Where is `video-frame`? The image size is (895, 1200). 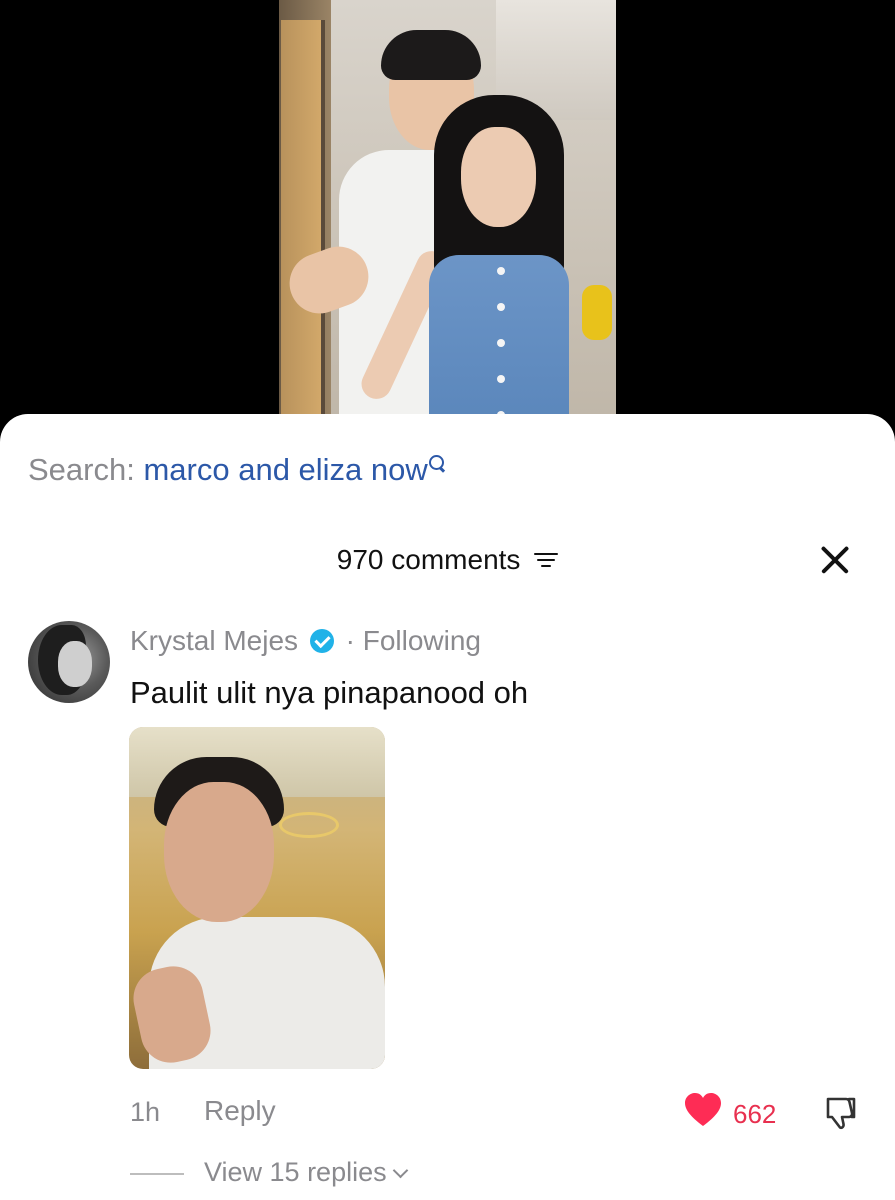
video-frame is located at coordinates (447, 215).